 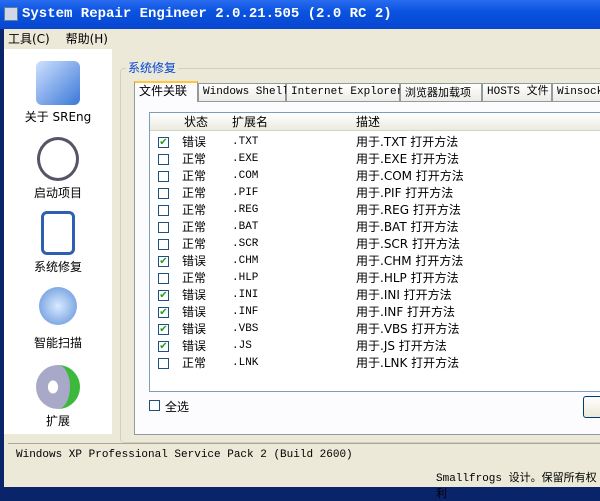 I want to click on table-row: 正常 .EXE 用于.EXE 打开方法, so click(x=375, y=159).